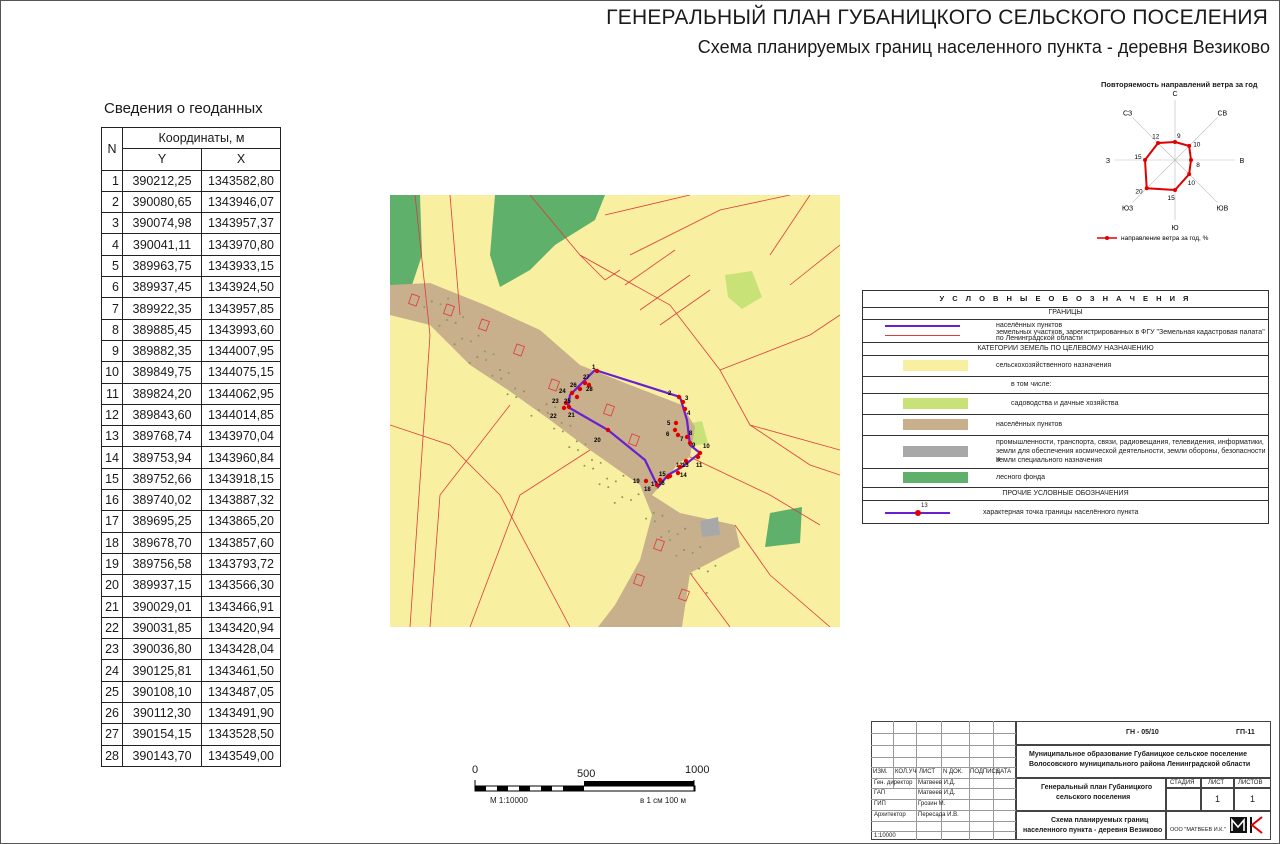  Describe the element at coordinates (162, 479) in the screenshot. I see `coord-y: 389752,66` at that location.